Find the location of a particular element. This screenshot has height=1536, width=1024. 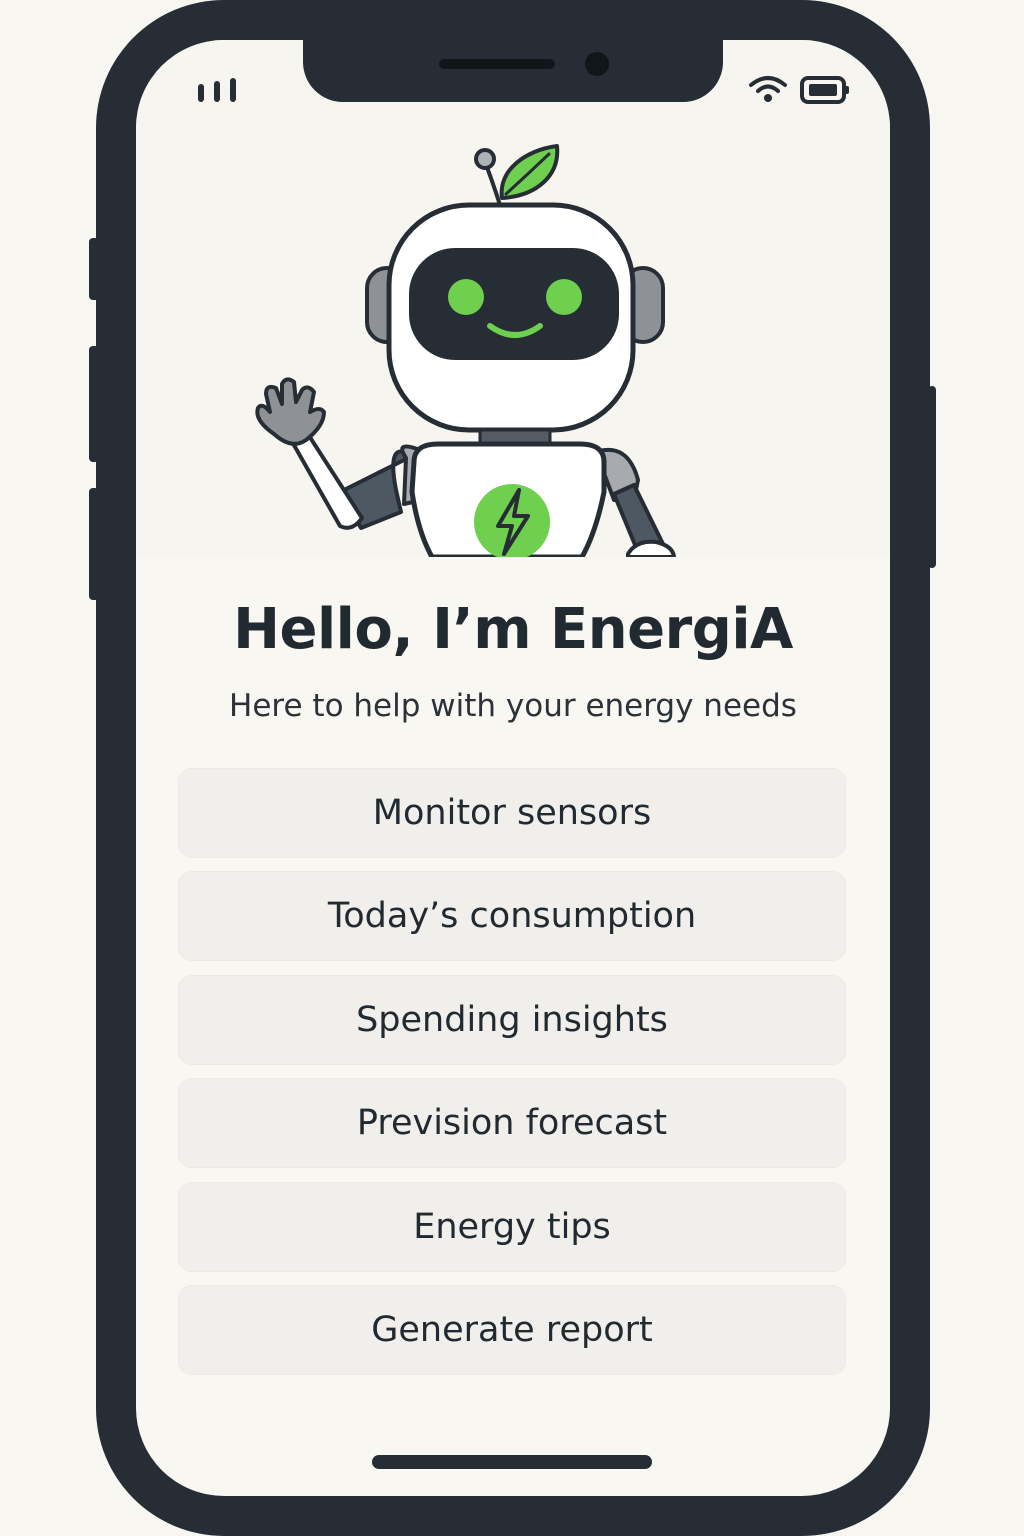

energy-tips-button: Energy tips is located at coordinates (512, 1226).